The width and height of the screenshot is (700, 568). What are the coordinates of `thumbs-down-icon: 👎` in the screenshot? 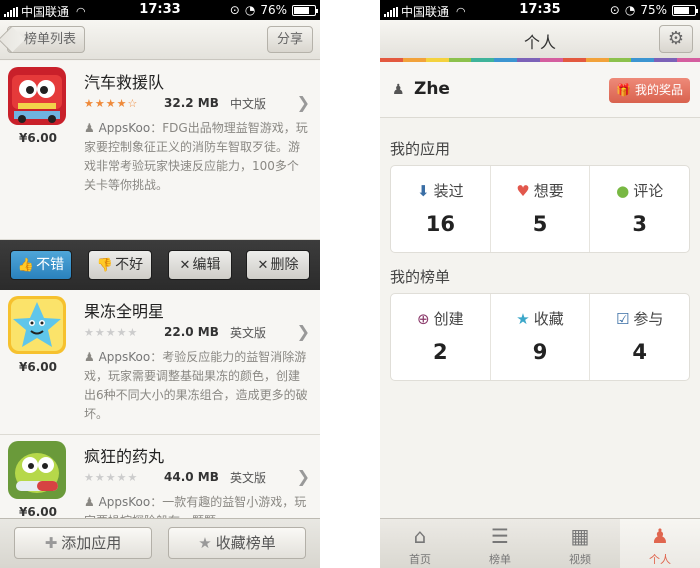 It's located at (105, 265).